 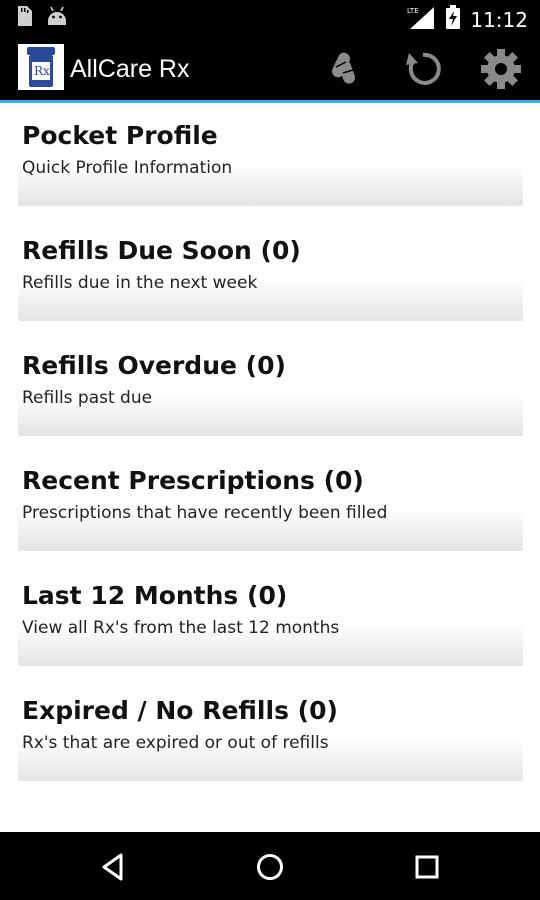 What do you see at coordinates (140, 283) in the screenshot?
I see `menu-item-subtitle: Refills due in the next week` at bounding box center [140, 283].